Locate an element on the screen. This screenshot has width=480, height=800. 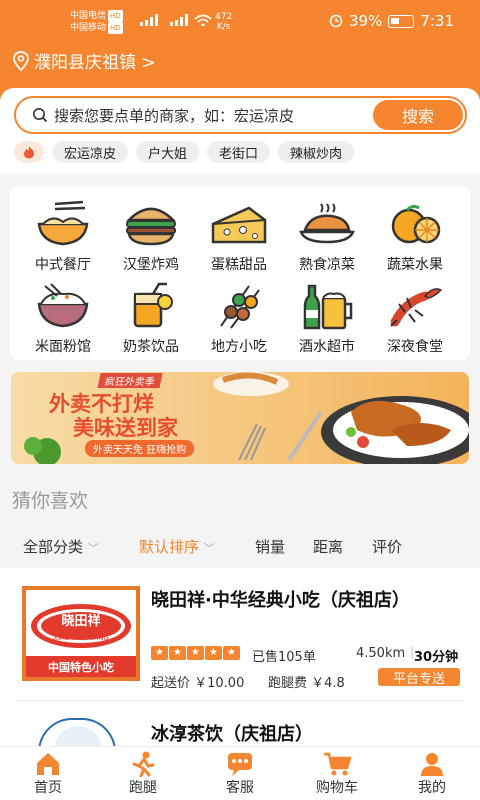
tab-profile: 我的 is located at coordinates (432, 774).